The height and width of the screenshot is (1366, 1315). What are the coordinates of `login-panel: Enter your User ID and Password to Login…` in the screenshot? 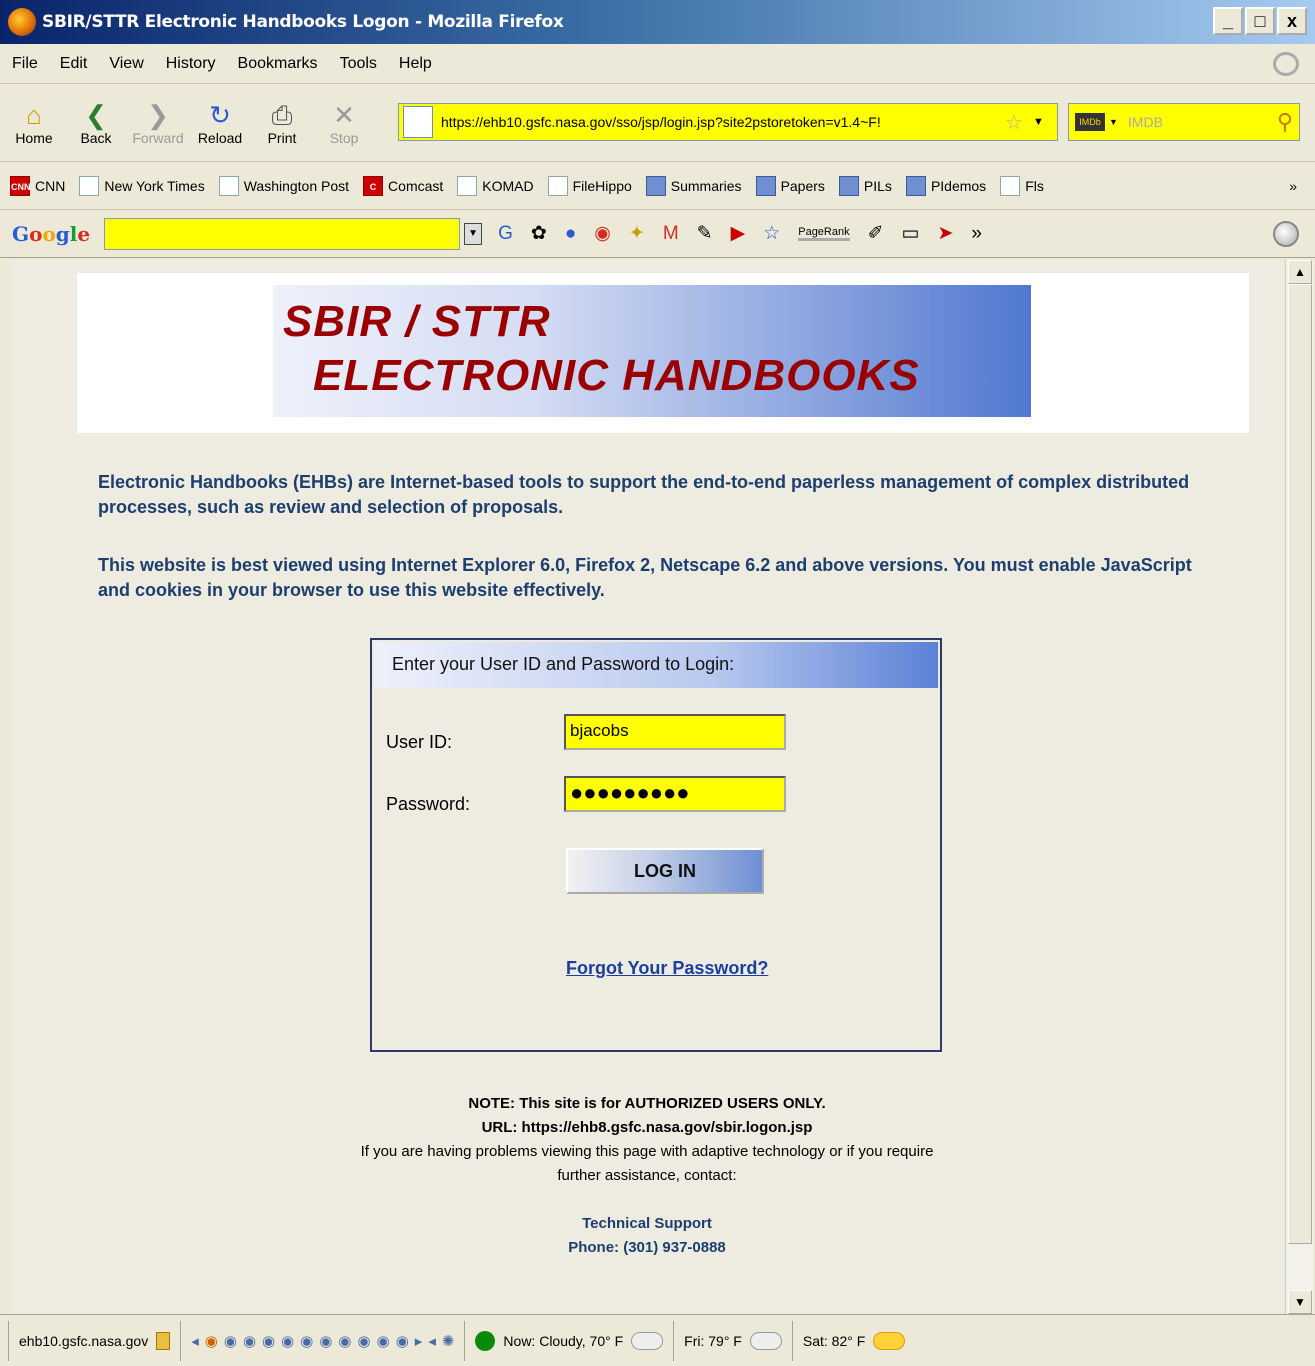 It's located at (656, 845).